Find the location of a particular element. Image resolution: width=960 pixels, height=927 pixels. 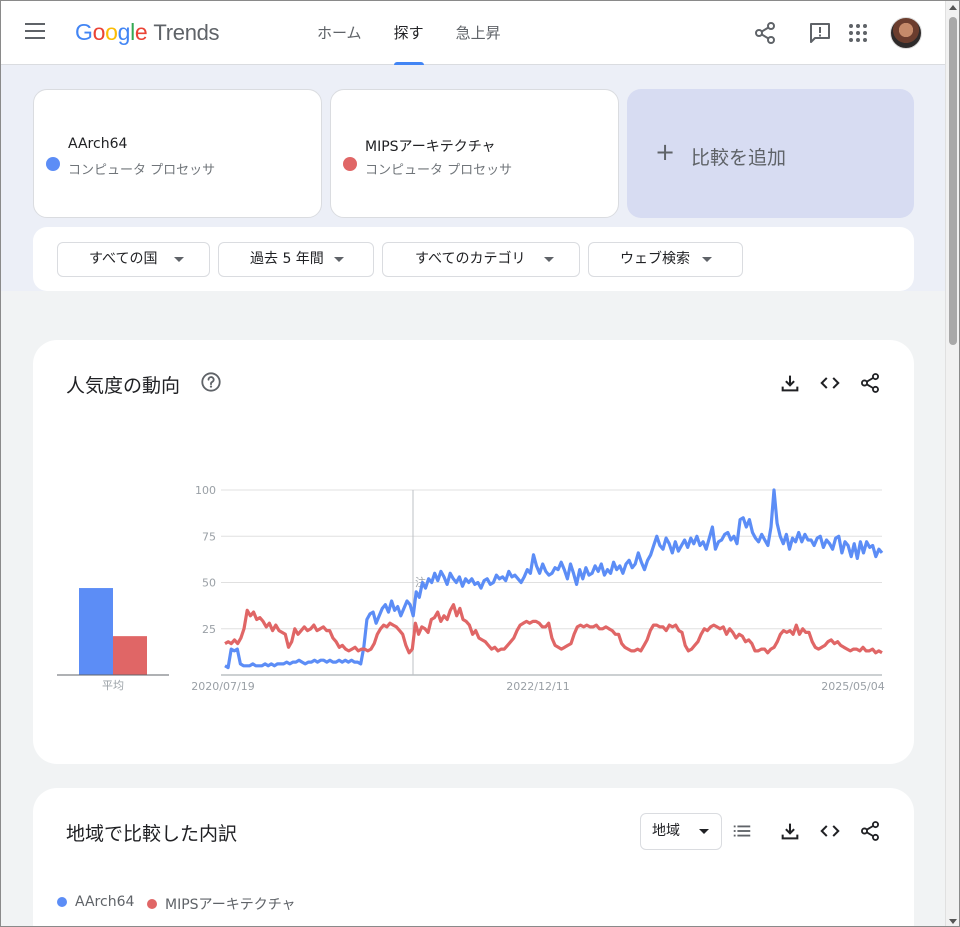

top-app-bar: Google Trends ホーム 探す 急上昇 is located at coordinates (473, 33).